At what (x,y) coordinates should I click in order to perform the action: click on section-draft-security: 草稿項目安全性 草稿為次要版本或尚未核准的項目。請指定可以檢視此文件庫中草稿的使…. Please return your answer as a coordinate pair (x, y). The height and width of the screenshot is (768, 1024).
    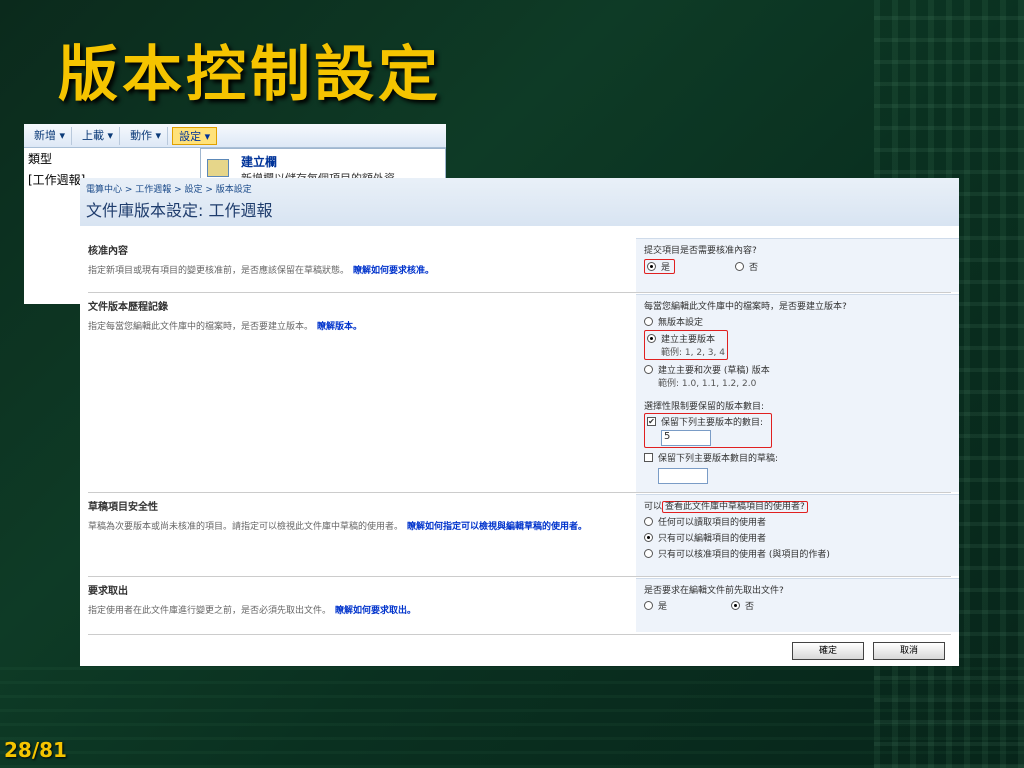
    Looking at the image, I should click on (519, 535).